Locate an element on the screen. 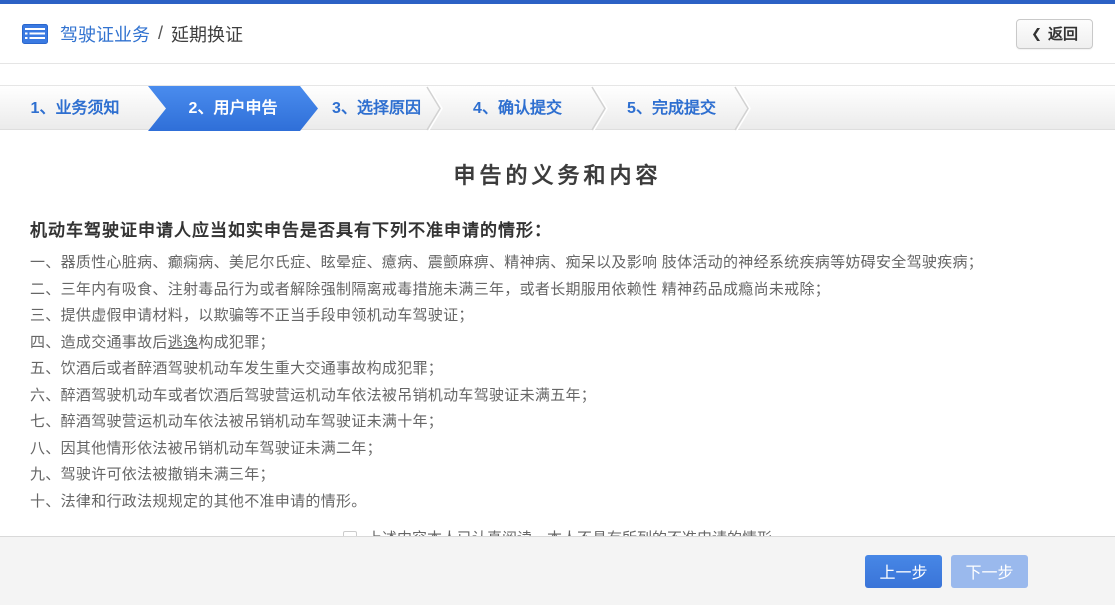  back-button: ❮ 返回 is located at coordinates (1054, 33).